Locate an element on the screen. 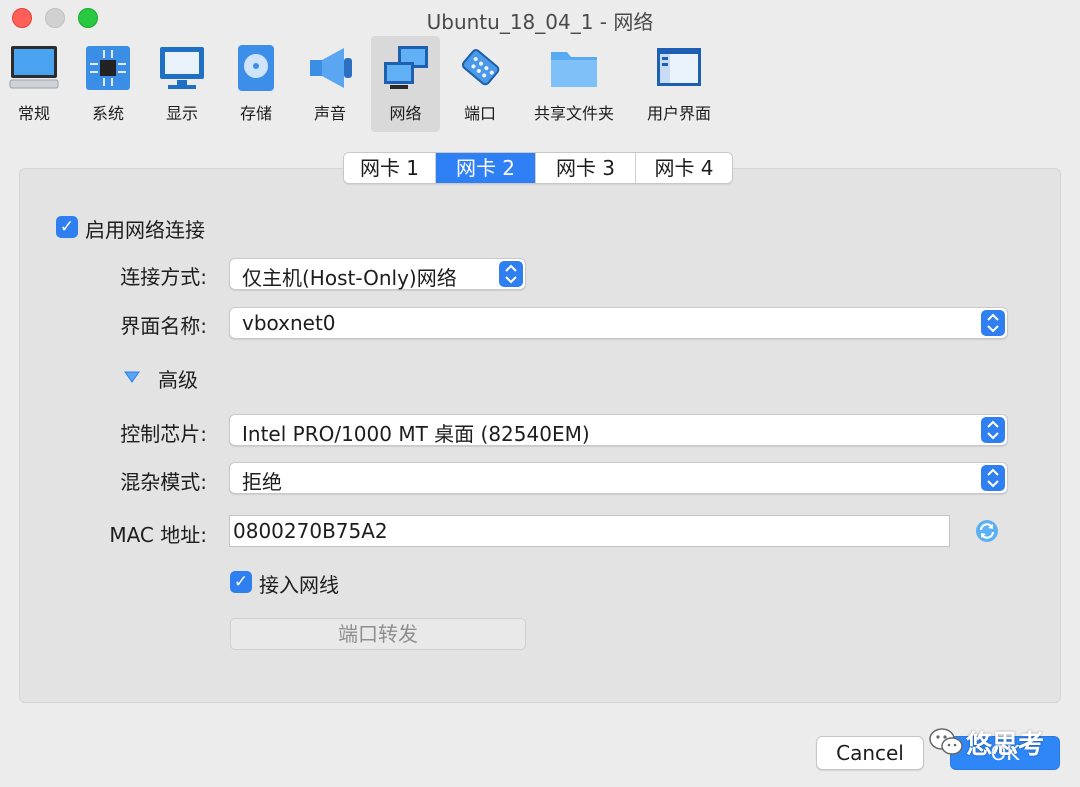  speaker-icon is located at coordinates (331, 68).